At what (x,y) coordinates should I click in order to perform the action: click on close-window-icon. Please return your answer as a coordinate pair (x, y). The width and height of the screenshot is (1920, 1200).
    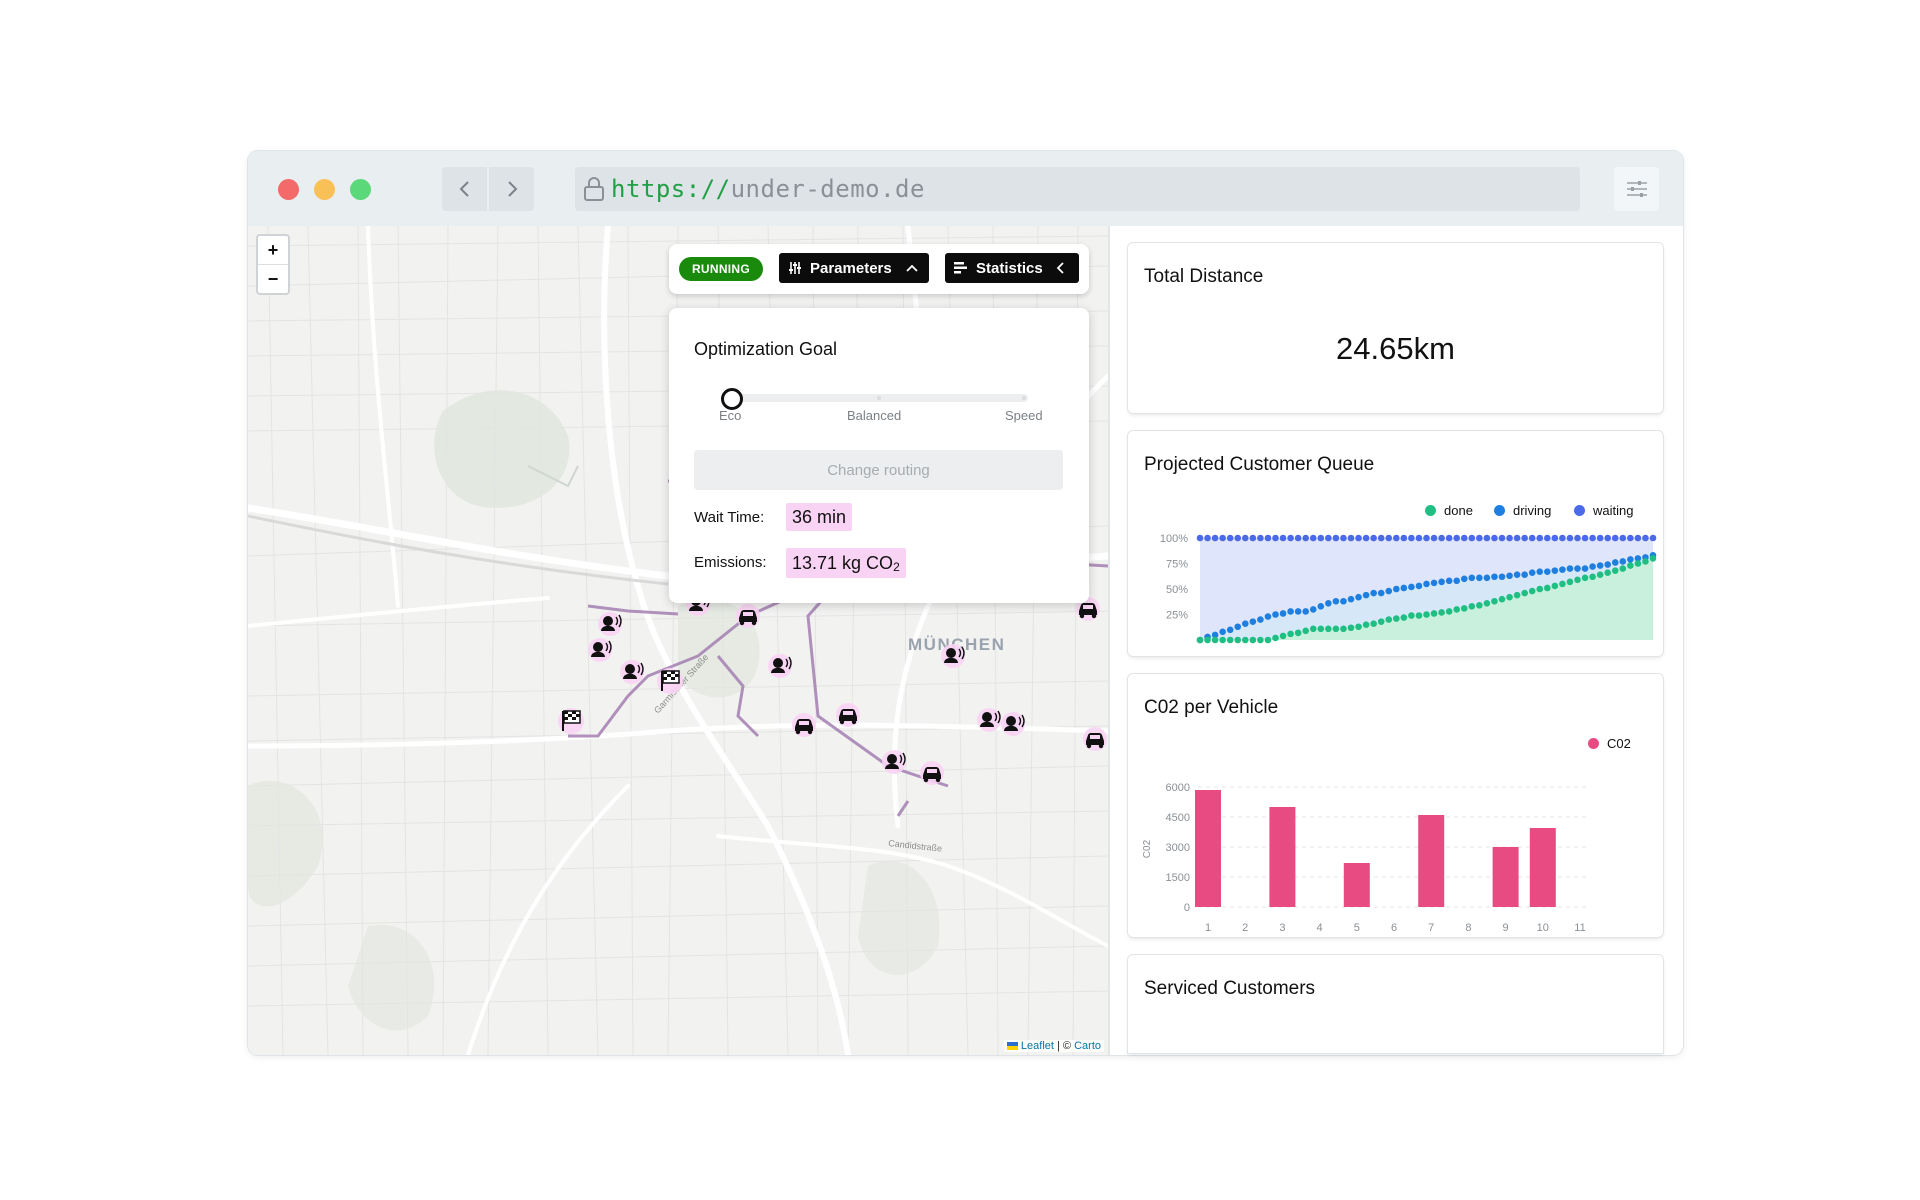
    Looking at the image, I should click on (288, 189).